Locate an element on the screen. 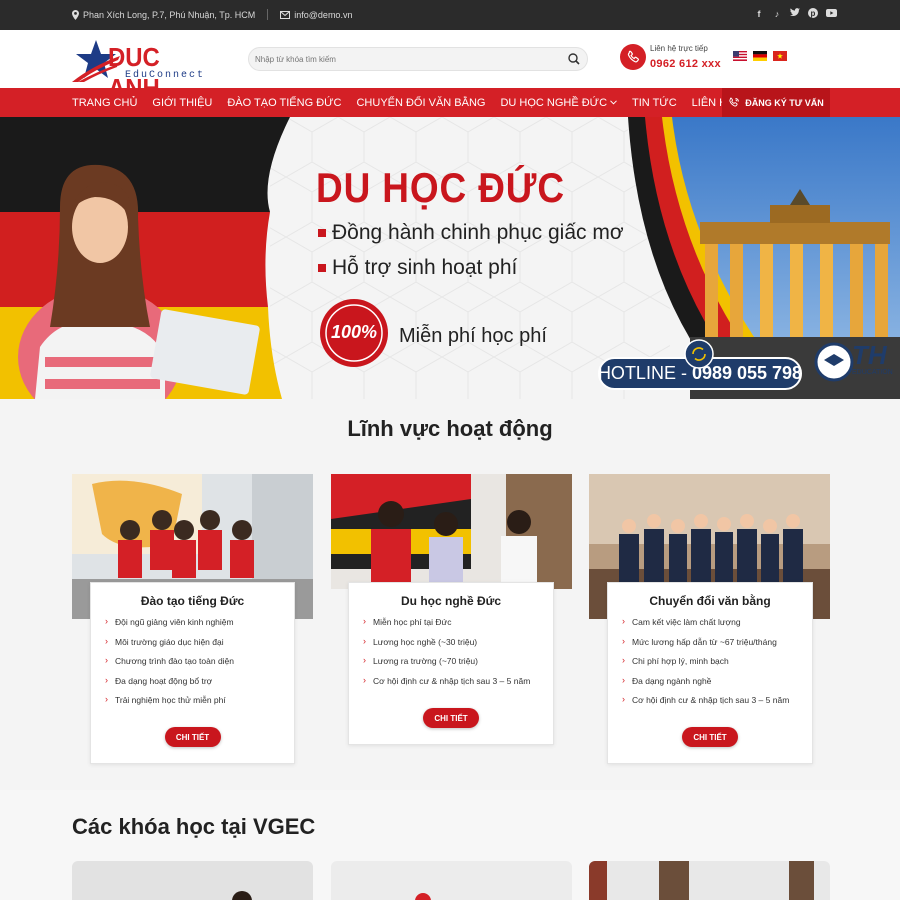 The height and width of the screenshot is (900, 900). list-item: › Mức lương hấp dẫn từ ~67 triệu/tháng is located at coordinates (699, 641).